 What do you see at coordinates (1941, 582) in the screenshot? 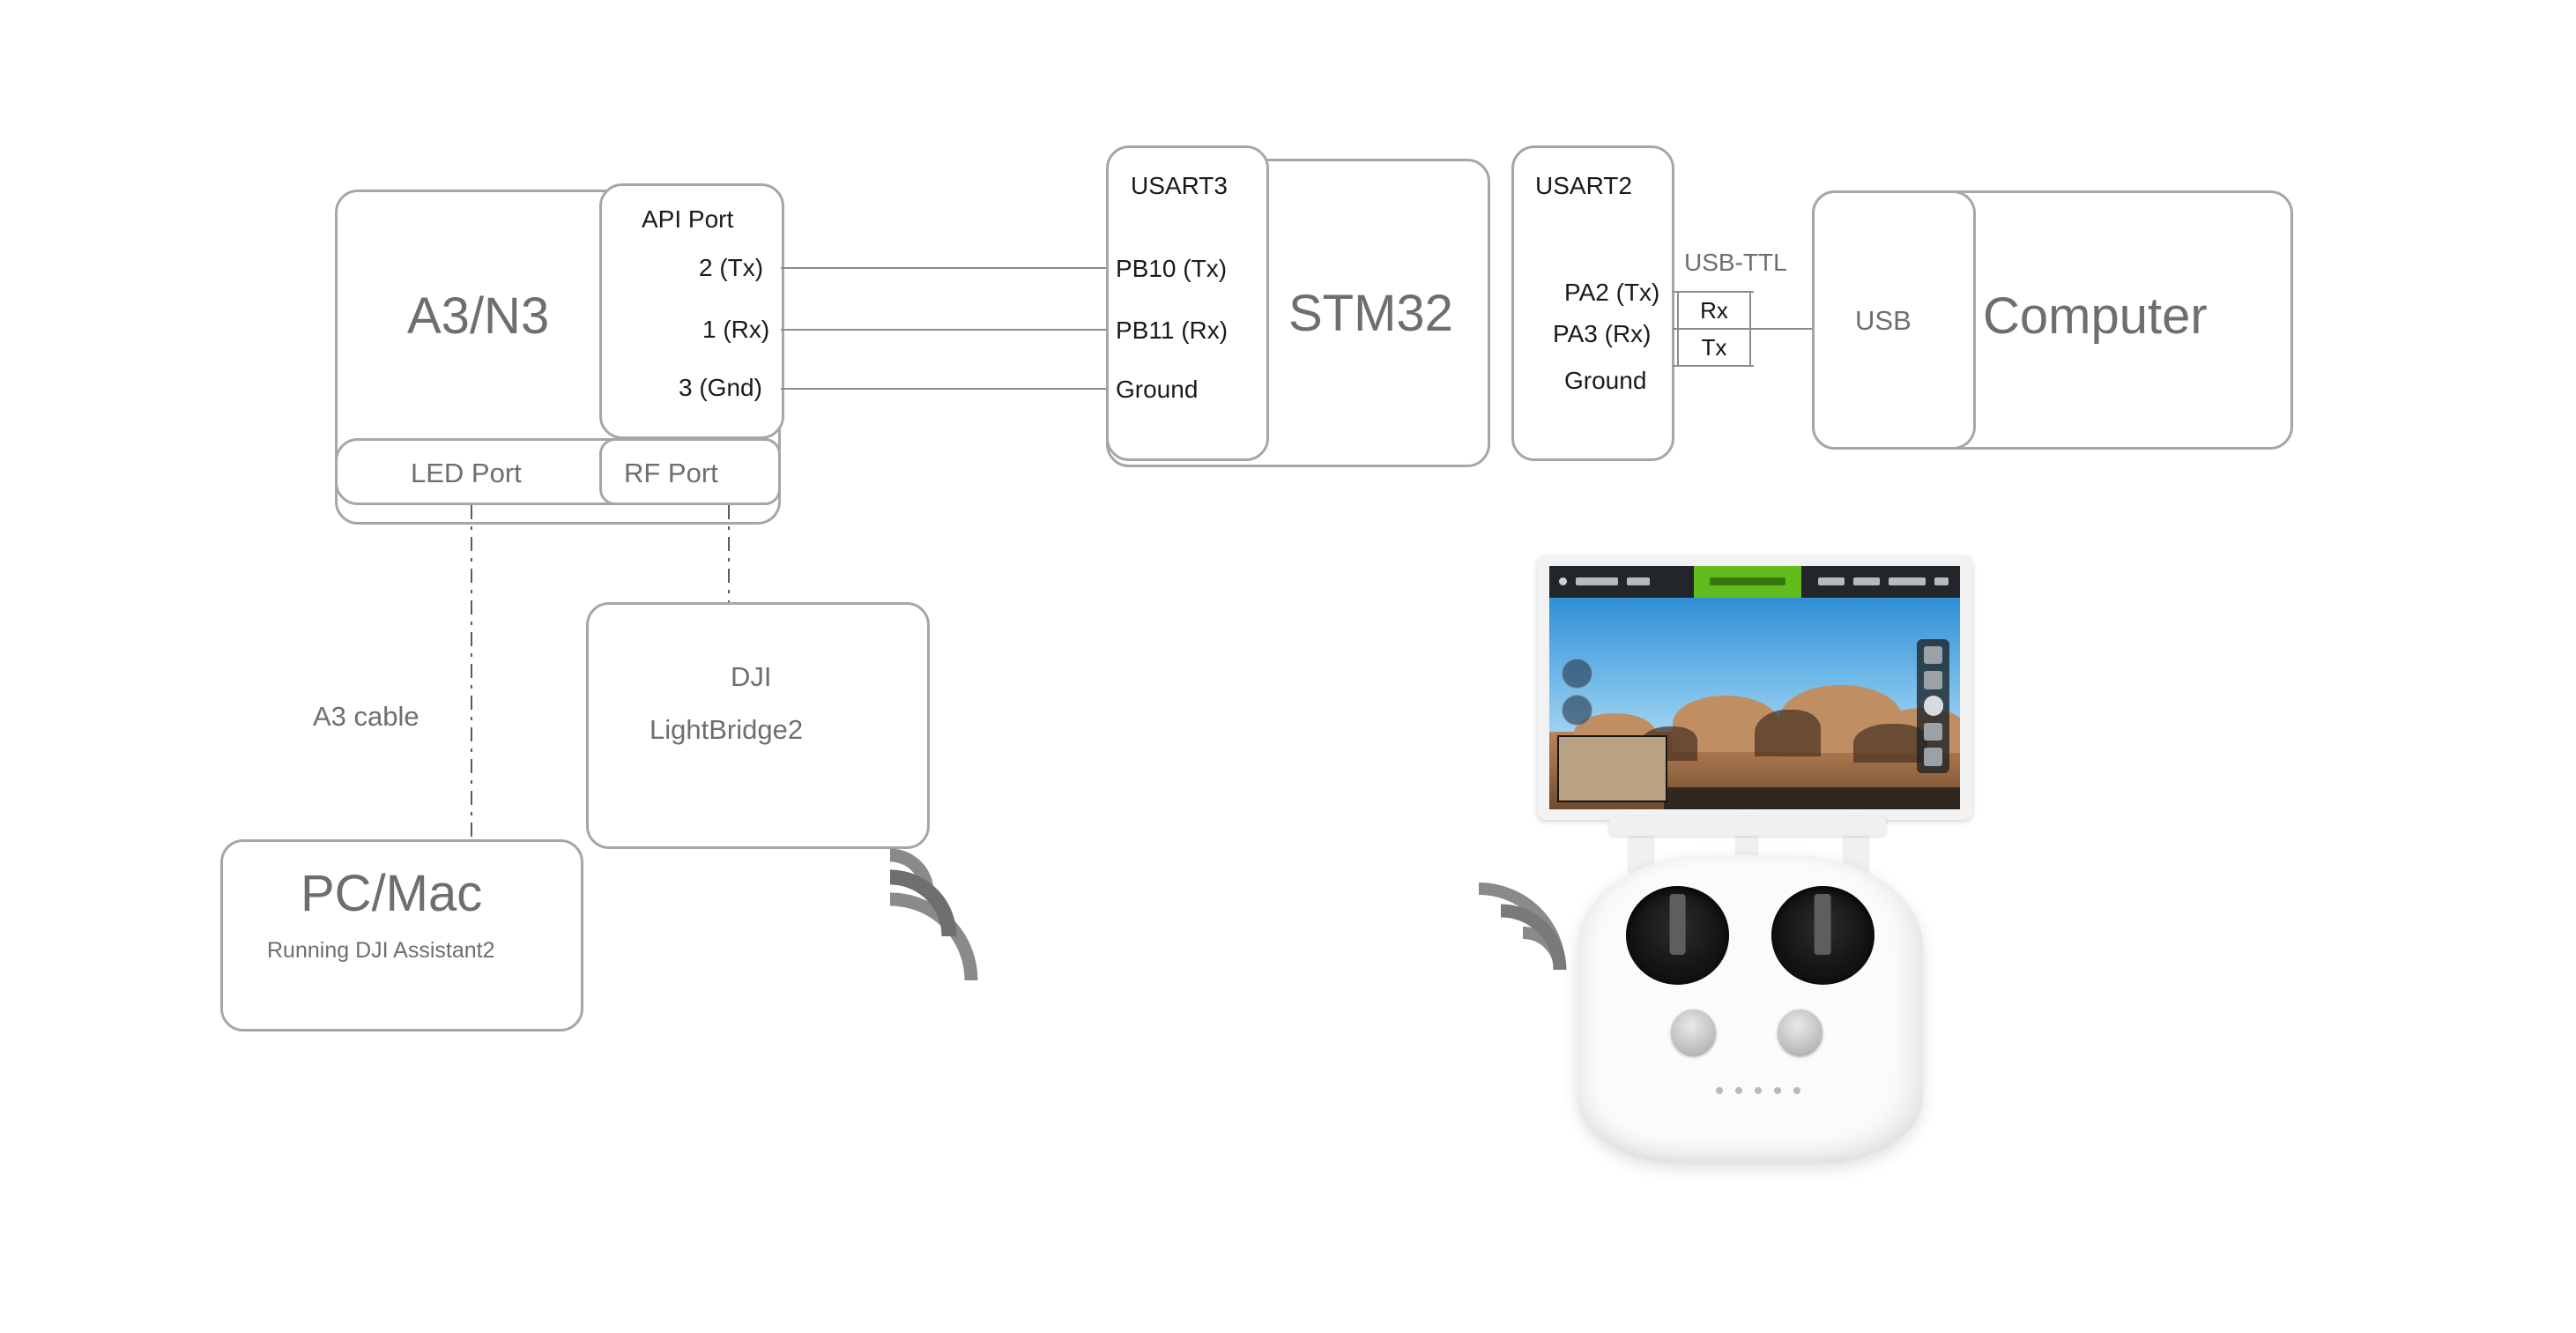
I see `menu-icon` at bounding box center [1941, 582].